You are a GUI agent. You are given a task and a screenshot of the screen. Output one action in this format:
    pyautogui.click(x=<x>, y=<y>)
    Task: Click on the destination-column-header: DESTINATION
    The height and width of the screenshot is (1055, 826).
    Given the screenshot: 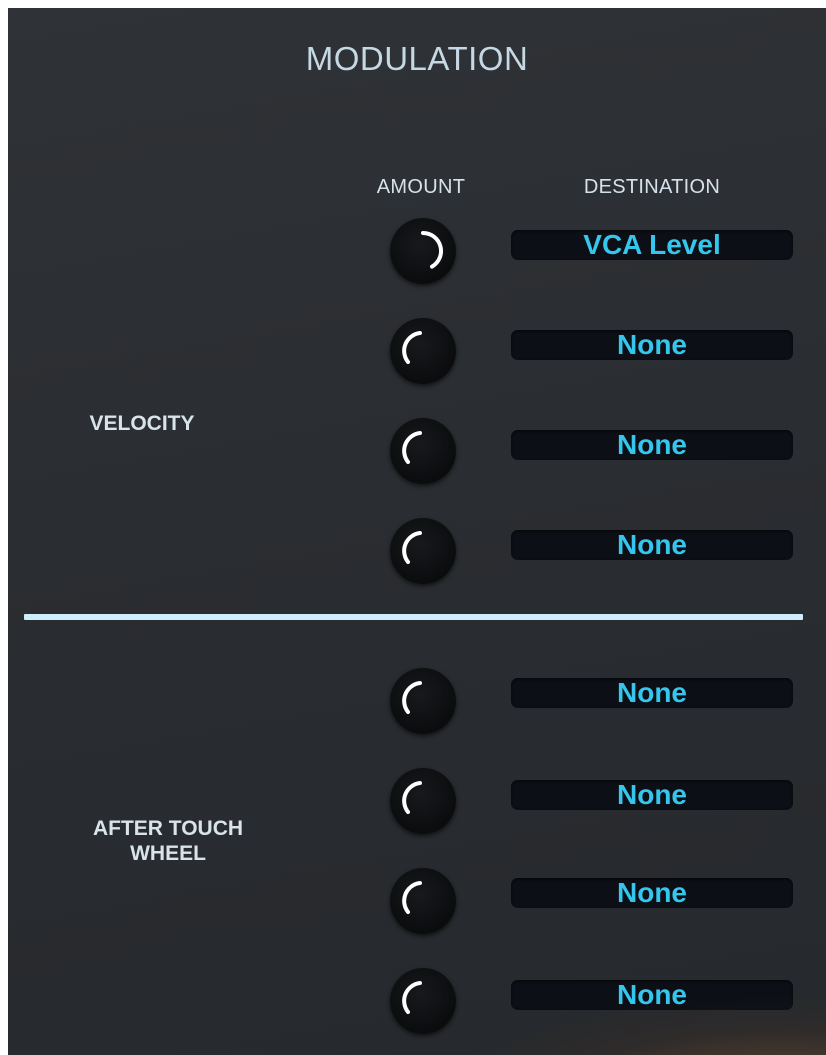 What is the action you would take?
    pyautogui.click(x=652, y=187)
    